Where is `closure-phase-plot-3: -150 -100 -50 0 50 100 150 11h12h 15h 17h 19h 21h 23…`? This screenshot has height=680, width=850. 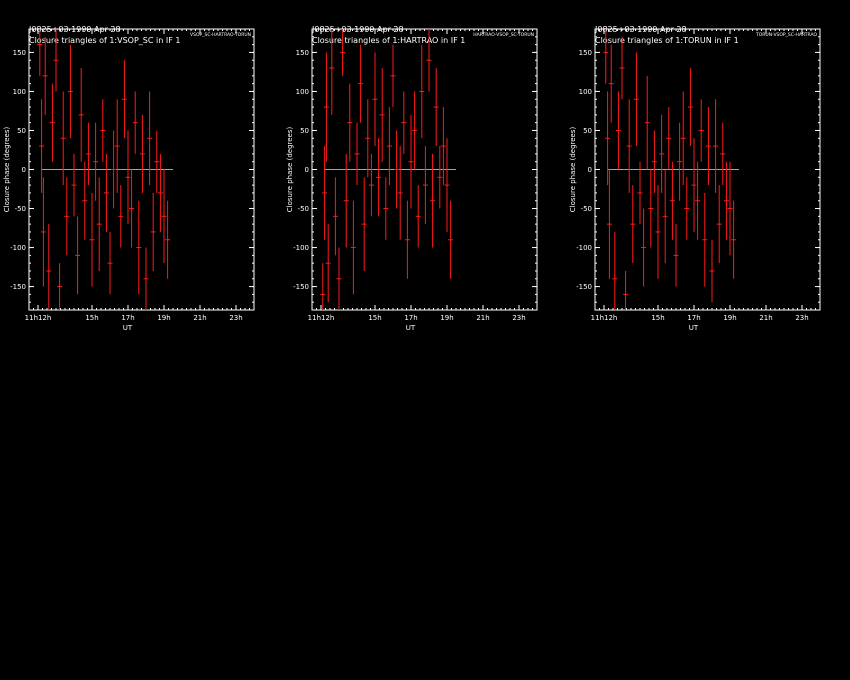
closure-phase-plot-3: -150 -100 -50 0 50 100 150 11h12h 15h 17h 19h 21h 23… is located at coordinates (695, 180).